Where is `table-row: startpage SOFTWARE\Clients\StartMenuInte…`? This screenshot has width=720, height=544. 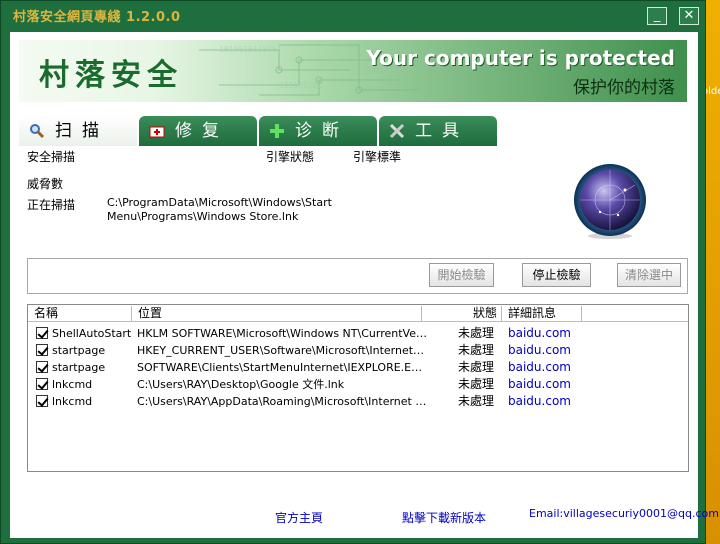
table-row: startpage SOFTWARE\Clients\StartMenuInte… is located at coordinates (358, 367).